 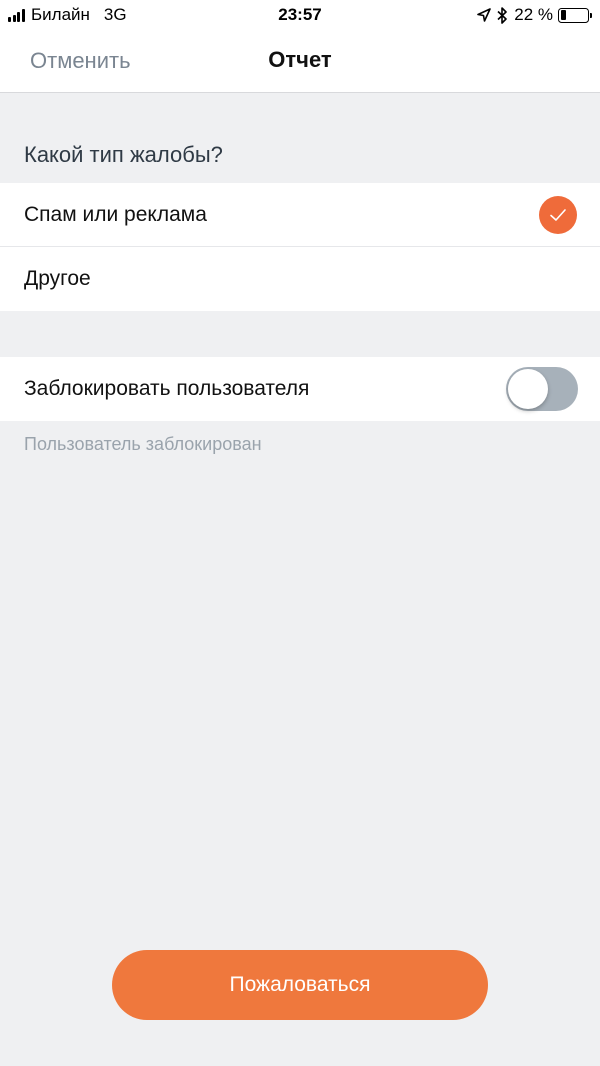 I want to click on cancel-button: Отменить, so click(x=80, y=61).